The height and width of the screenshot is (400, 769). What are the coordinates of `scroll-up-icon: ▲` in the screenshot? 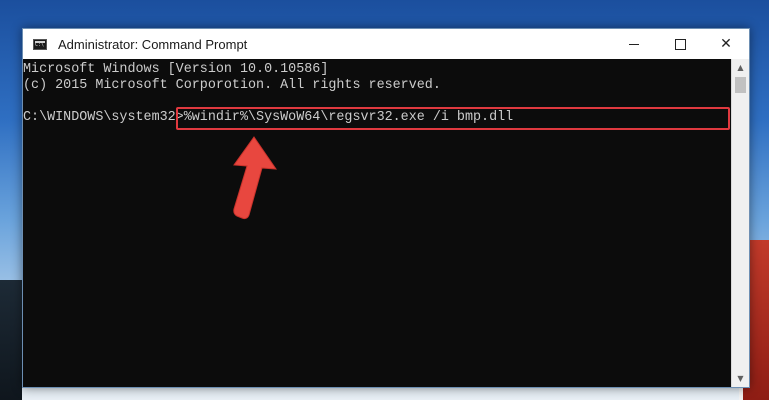 It's located at (740, 67).